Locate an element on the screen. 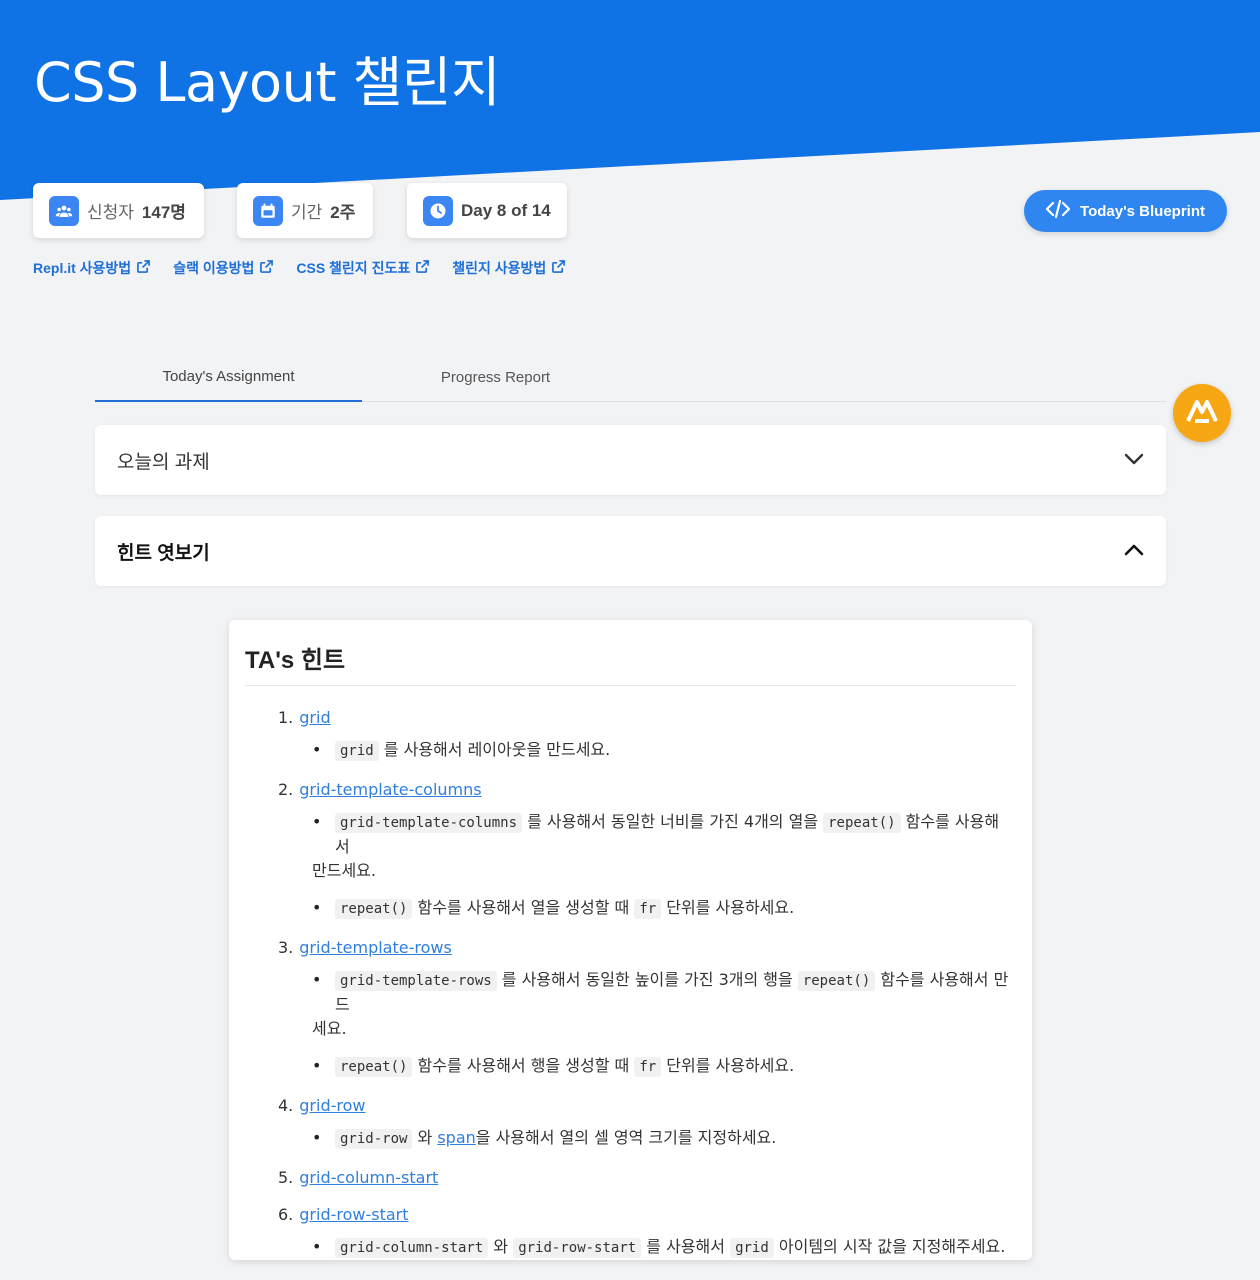  chat-logo-icon is located at coordinates (1202, 413).